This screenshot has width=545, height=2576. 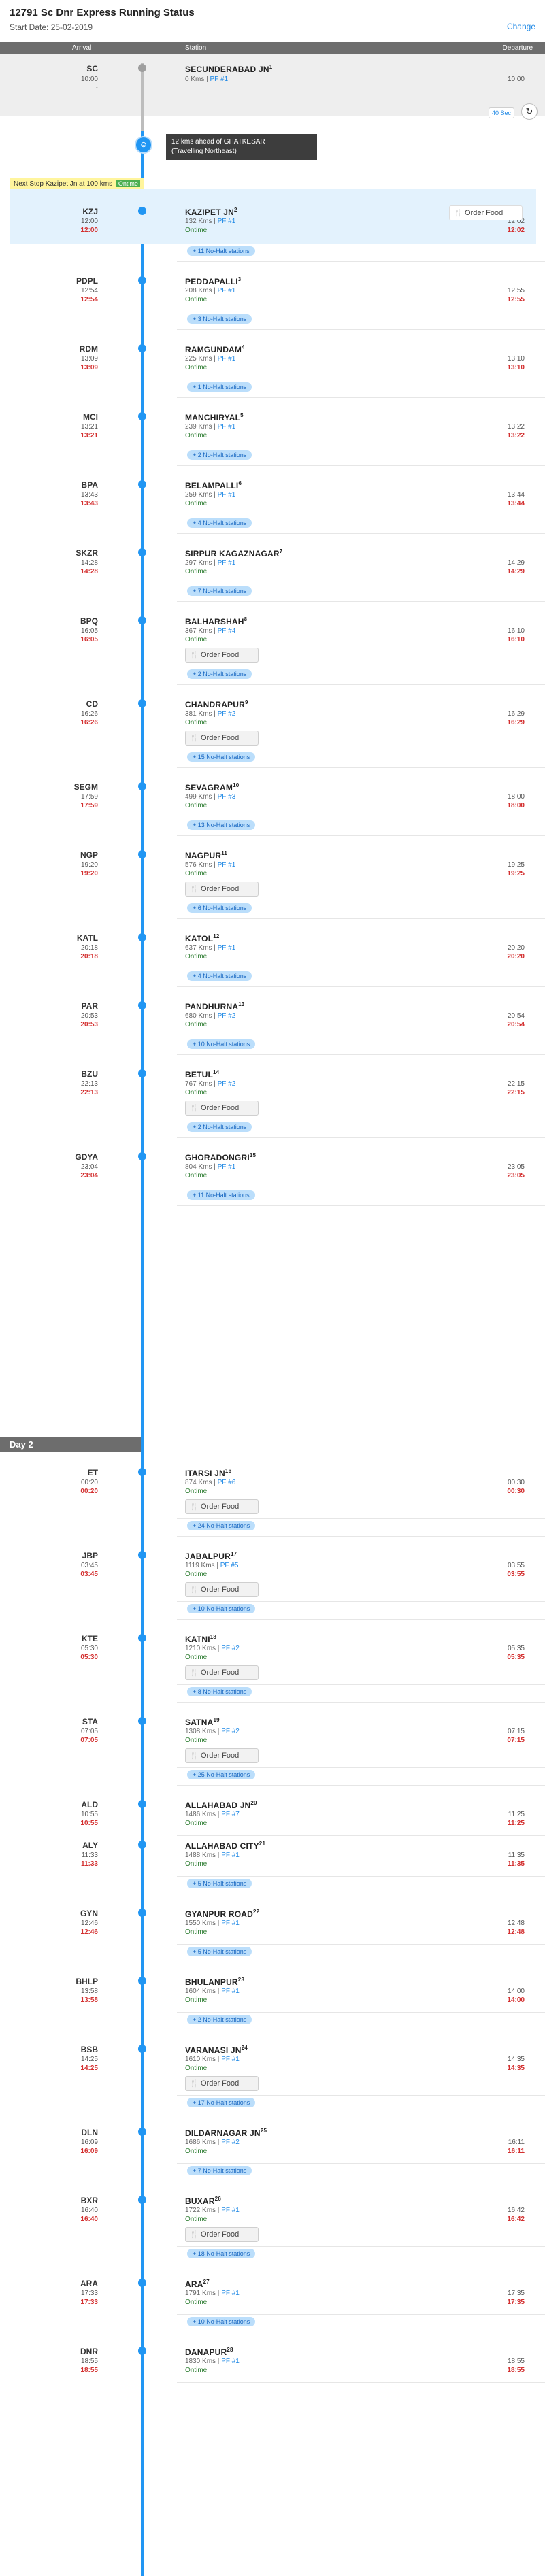 What do you see at coordinates (516, 299) in the screenshot?
I see `actual-departure: 12:55` at bounding box center [516, 299].